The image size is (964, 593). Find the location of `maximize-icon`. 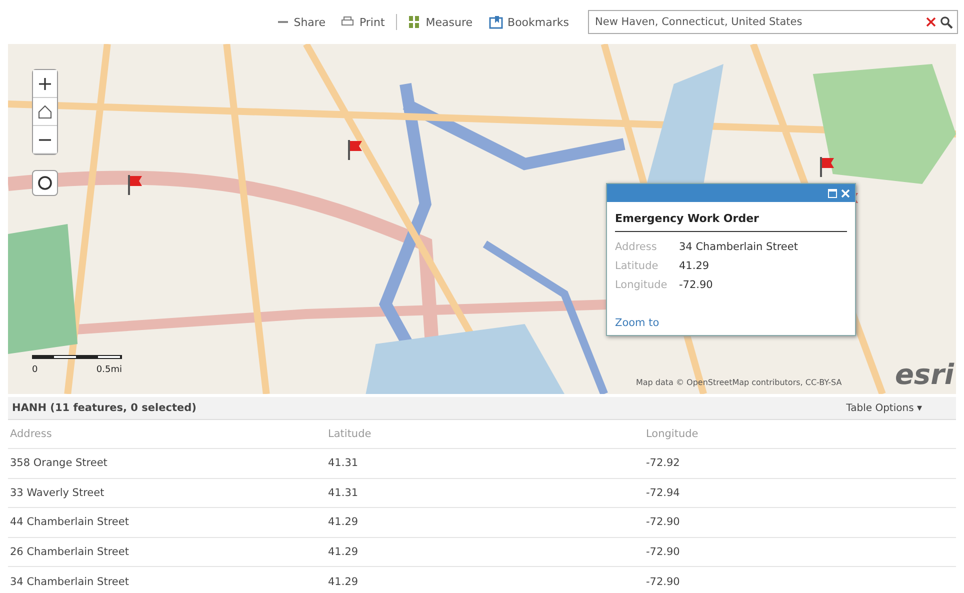

maximize-icon is located at coordinates (832, 193).